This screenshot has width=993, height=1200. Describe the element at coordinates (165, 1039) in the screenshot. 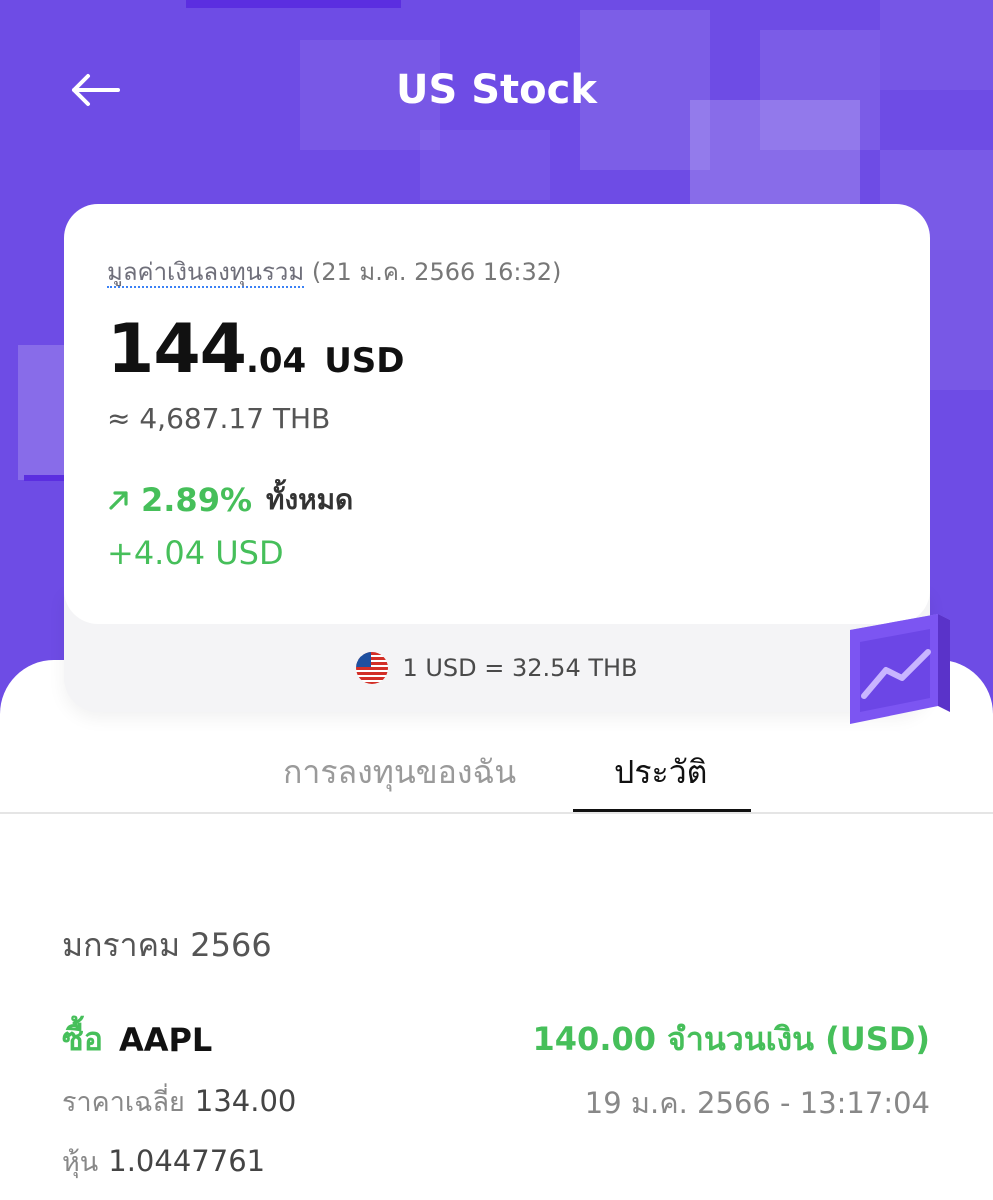

I see `transaction-symbol: AAPL` at that location.